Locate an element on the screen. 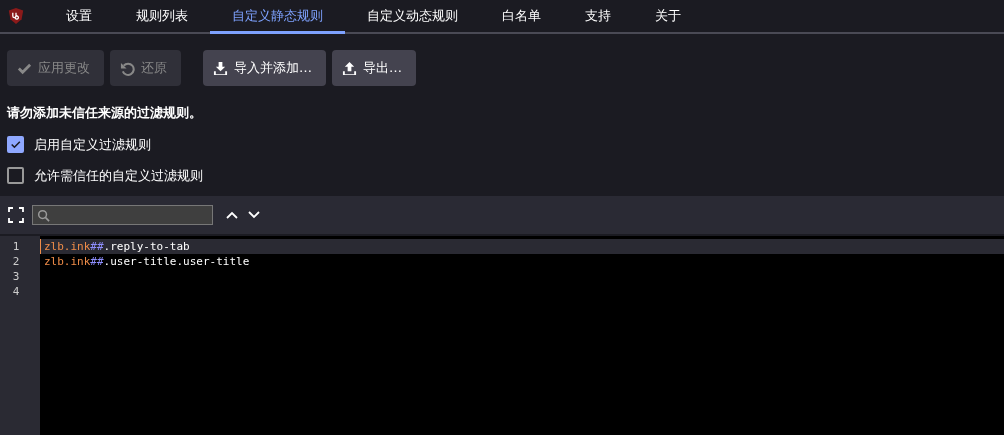 This screenshot has height=435, width=1004. checkbox-label: 允许需信任的自定义过滤规则 is located at coordinates (118, 175).